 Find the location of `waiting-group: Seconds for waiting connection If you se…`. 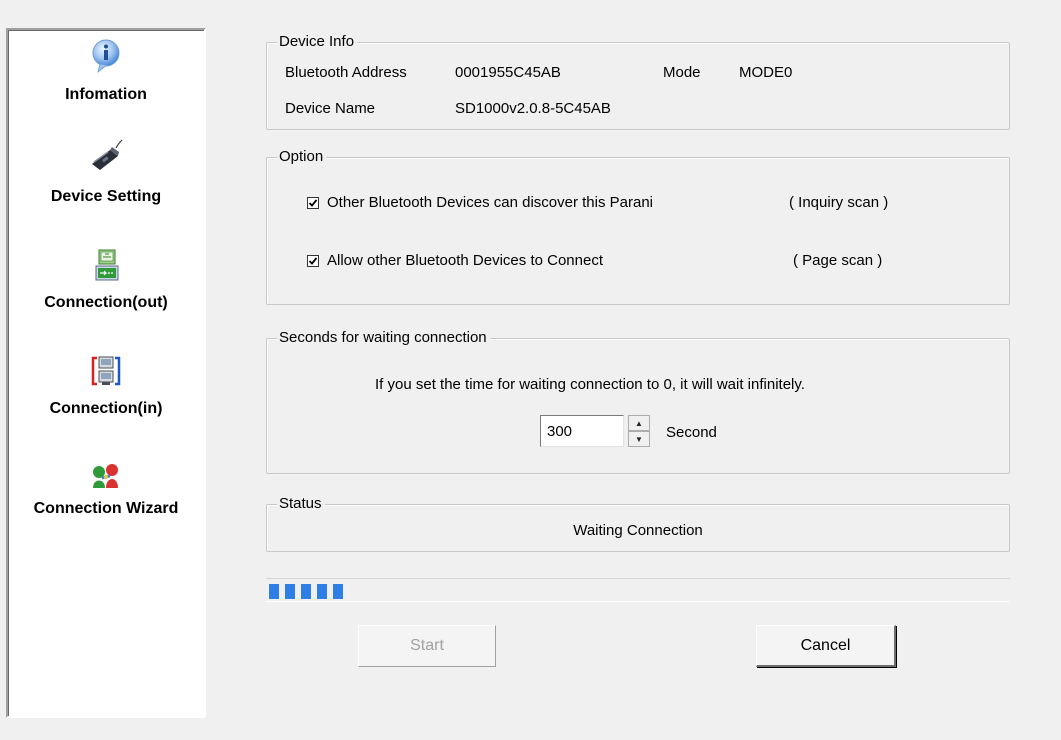

waiting-group: Seconds for waiting connection If you se… is located at coordinates (638, 401).